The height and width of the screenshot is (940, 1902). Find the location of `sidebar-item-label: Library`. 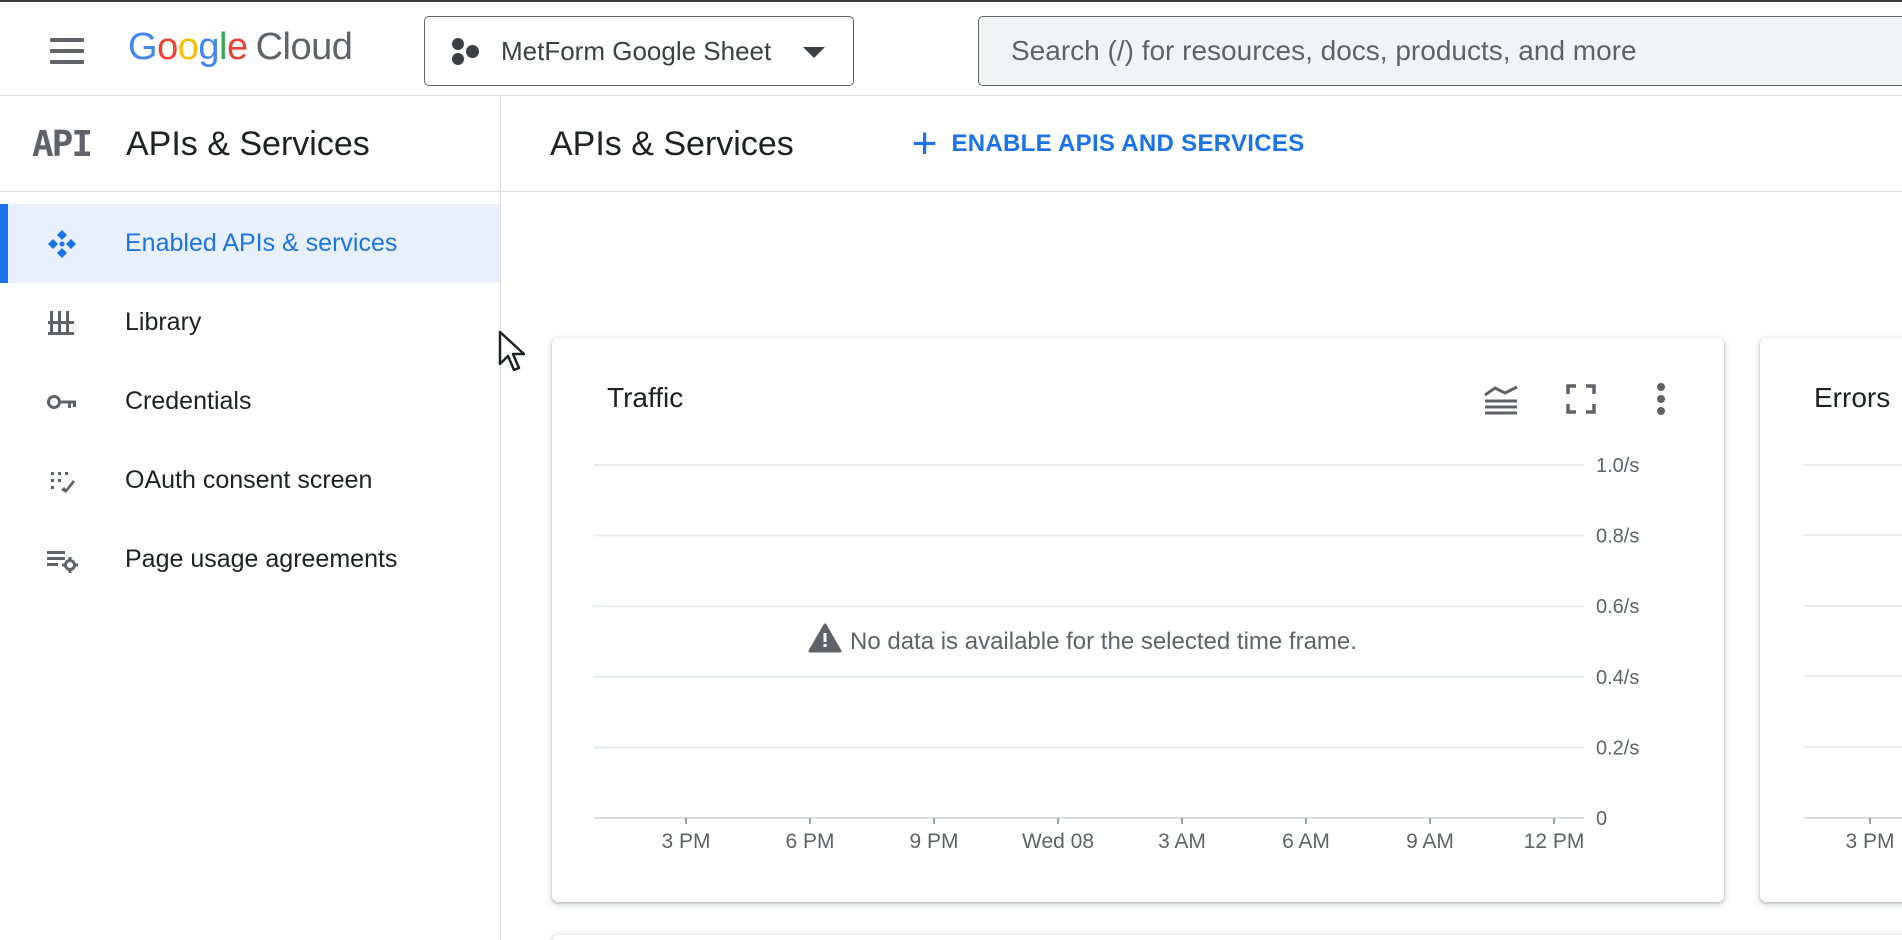

sidebar-item-label: Library is located at coordinates (163, 322).